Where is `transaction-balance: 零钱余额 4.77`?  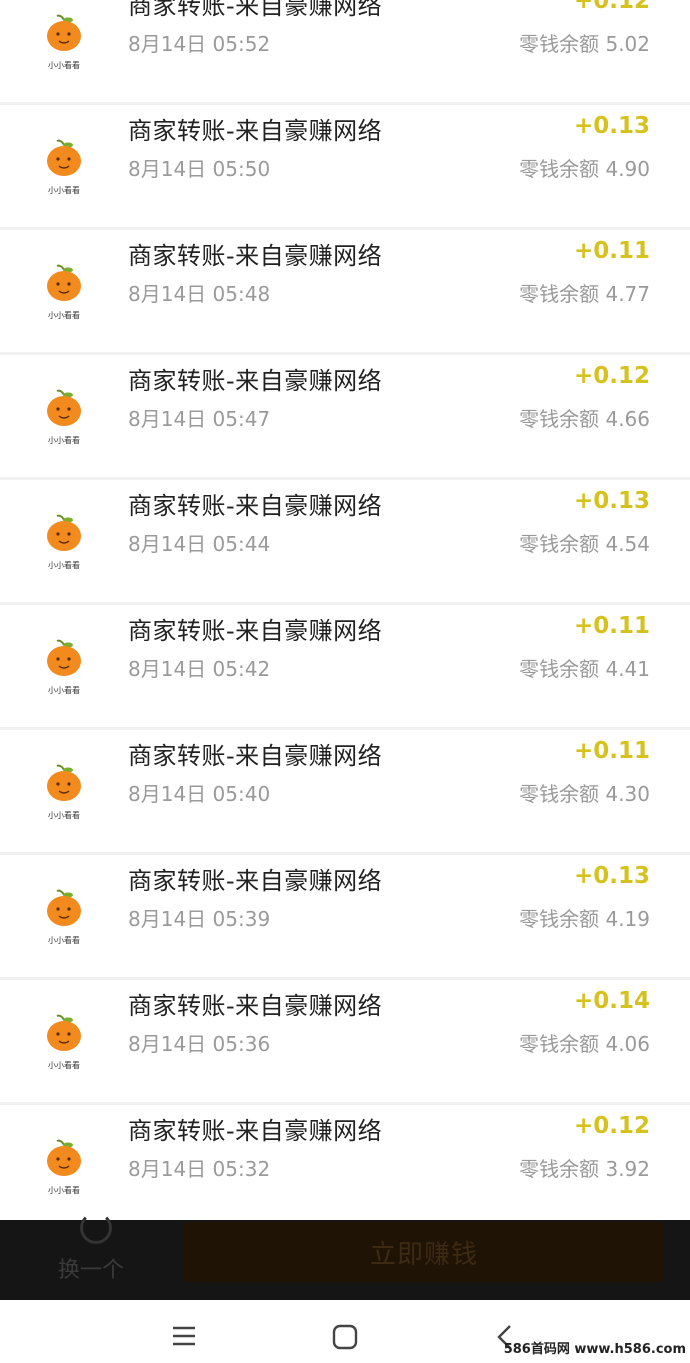
transaction-balance: 零钱余额 4.77 is located at coordinates (584, 294).